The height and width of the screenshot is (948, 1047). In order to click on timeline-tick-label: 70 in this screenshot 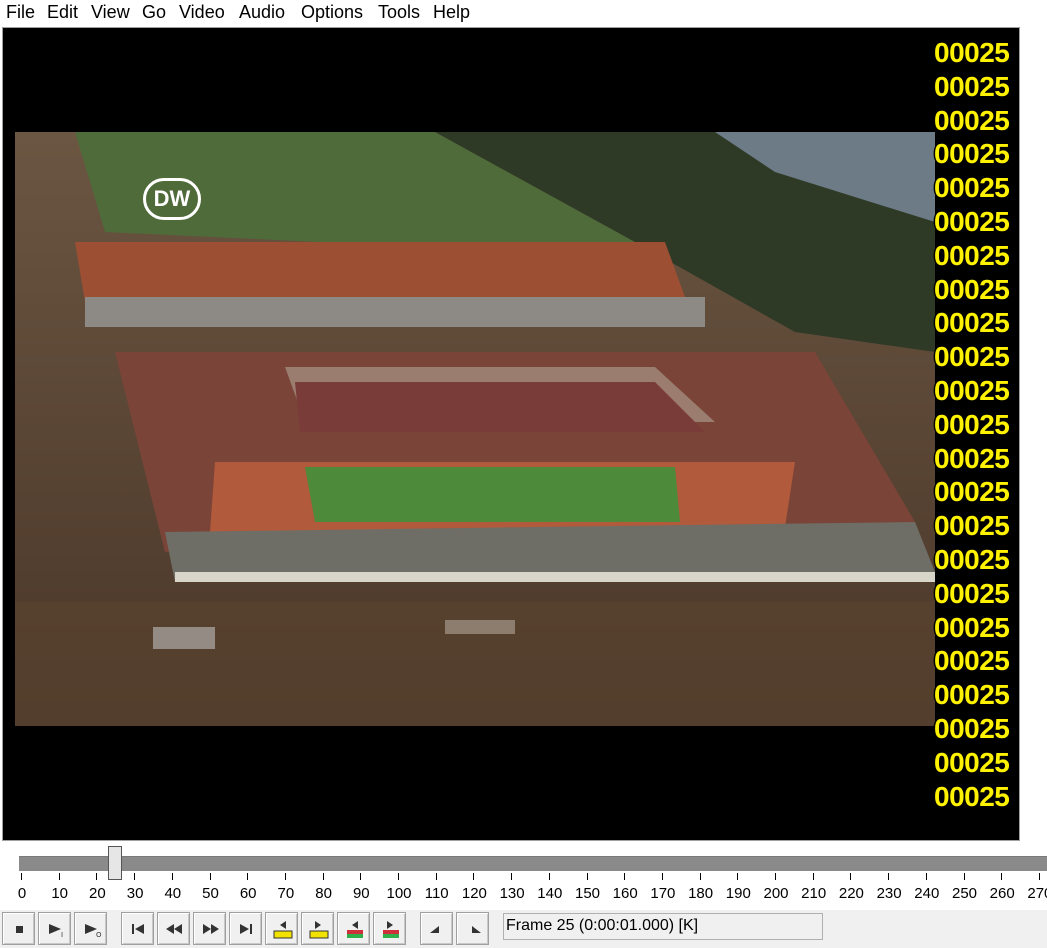, I will do `click(286, 893)`.